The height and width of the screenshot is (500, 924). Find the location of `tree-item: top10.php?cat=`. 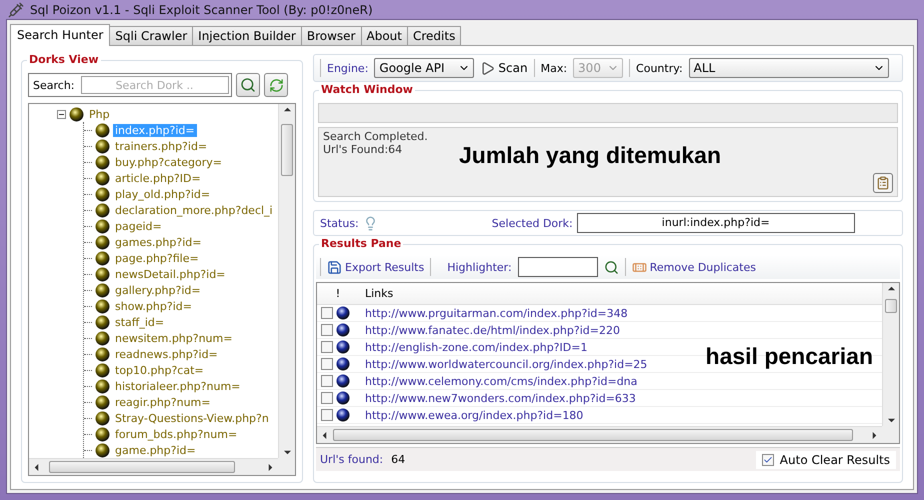

tree-item: top10.php?cat= is located at coordinates (159, 370).